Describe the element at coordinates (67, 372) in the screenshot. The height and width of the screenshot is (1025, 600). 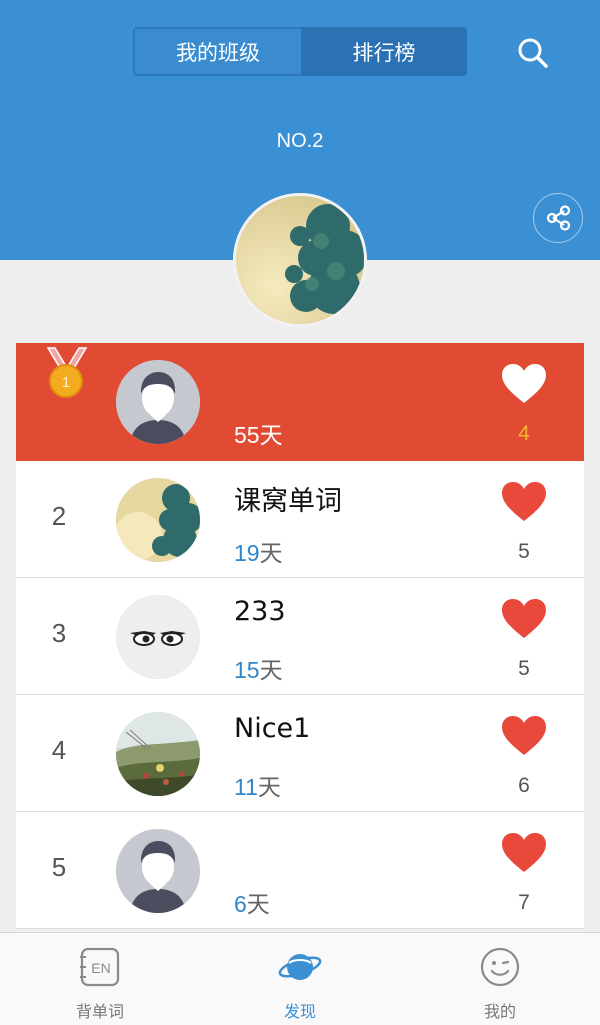
I see `gold-medal-icon: 1` at that location.